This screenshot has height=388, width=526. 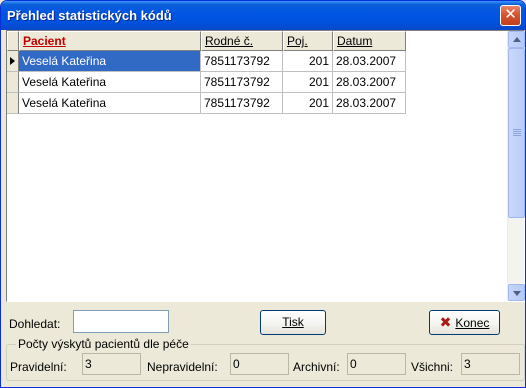 I want to click on grid-header: Pacient Rodné č. Poj. Datum, so click(x=206, y=41).